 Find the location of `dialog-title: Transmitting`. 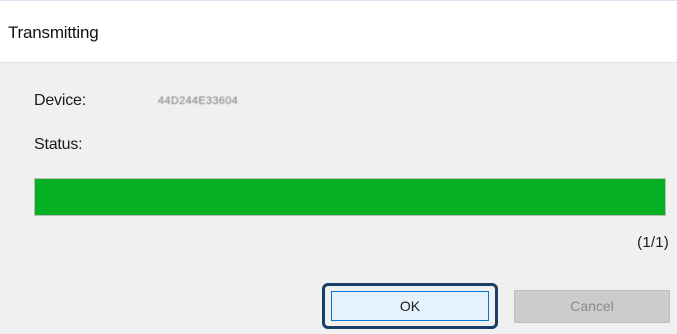

dialog-title: Transmitting is located at coordinates (53, 32).